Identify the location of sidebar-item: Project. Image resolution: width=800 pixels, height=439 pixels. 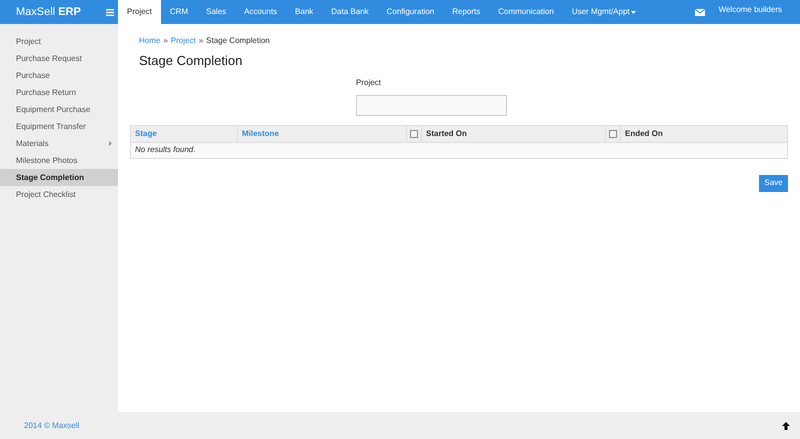
(59, 41).